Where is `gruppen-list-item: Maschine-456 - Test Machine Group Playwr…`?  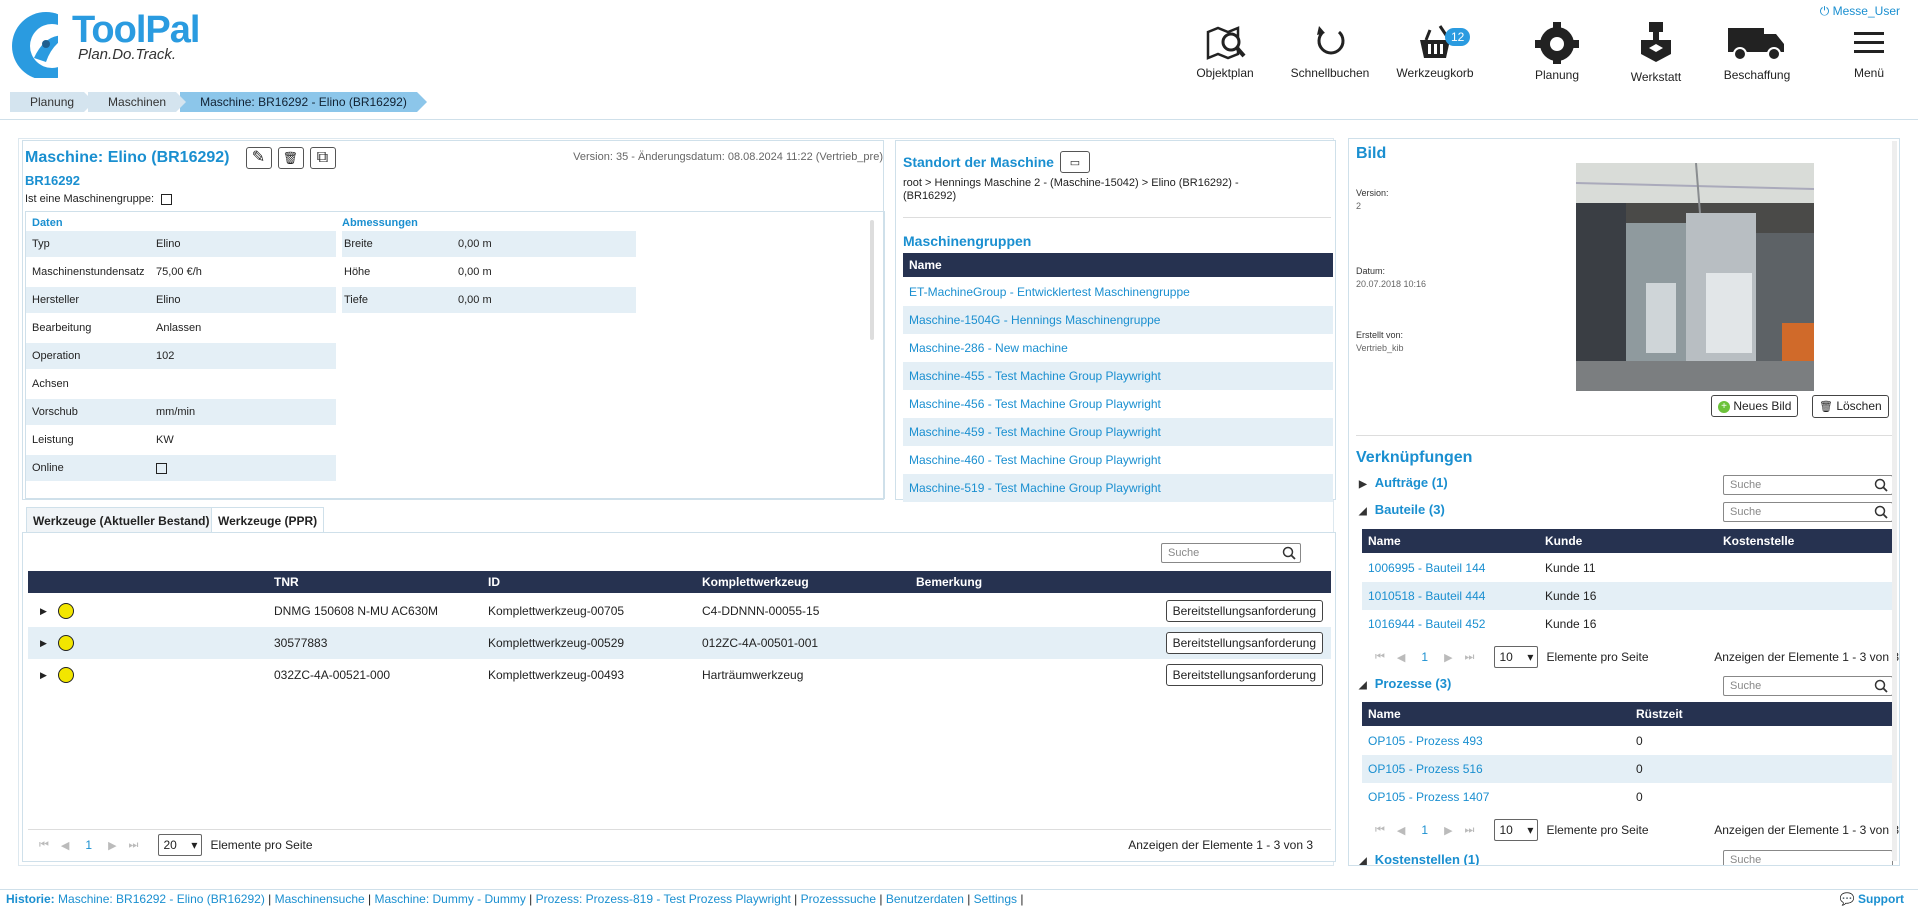 gruppen-list-item: Maschine-456 - Test Machine Group Playwr… is located at coordinates (1118, 404).